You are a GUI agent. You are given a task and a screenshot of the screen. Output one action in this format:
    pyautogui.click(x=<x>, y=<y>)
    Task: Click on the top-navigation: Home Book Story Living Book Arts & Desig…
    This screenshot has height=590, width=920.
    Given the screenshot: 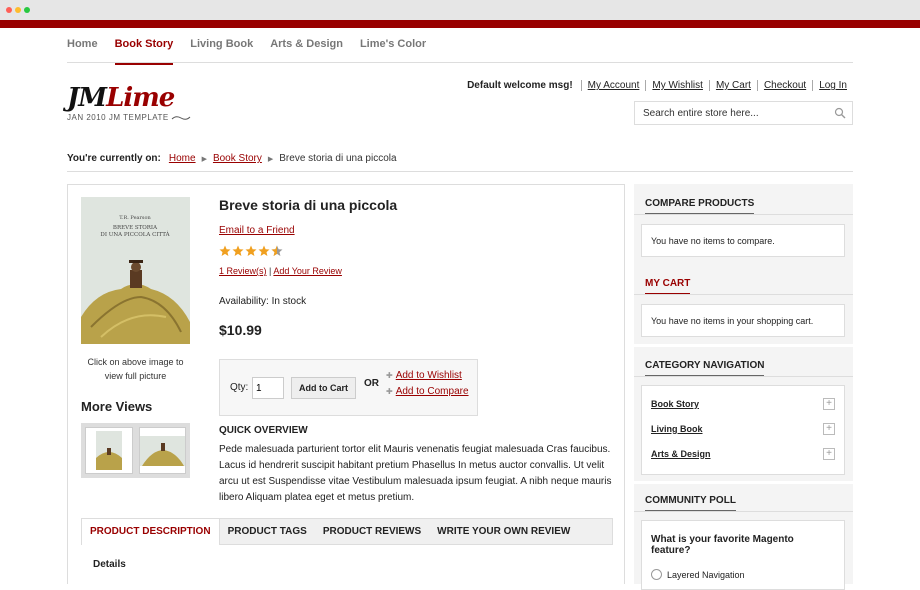 What is the action you would take?
    pyautogui.click(x=255, y=51)
    